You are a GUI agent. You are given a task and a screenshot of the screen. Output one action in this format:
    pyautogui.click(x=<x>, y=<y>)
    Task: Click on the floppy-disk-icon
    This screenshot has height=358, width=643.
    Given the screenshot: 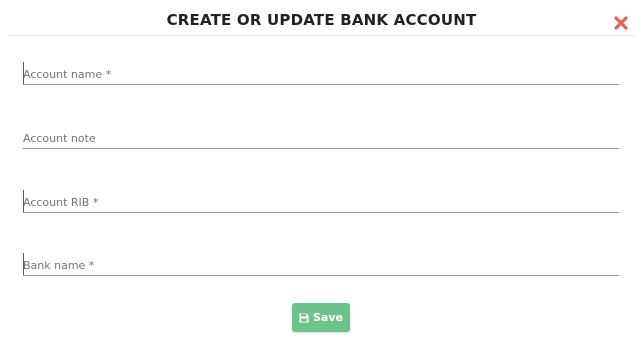 What is the action you would take?
    pyautogui.click(x=304, y=317)
    